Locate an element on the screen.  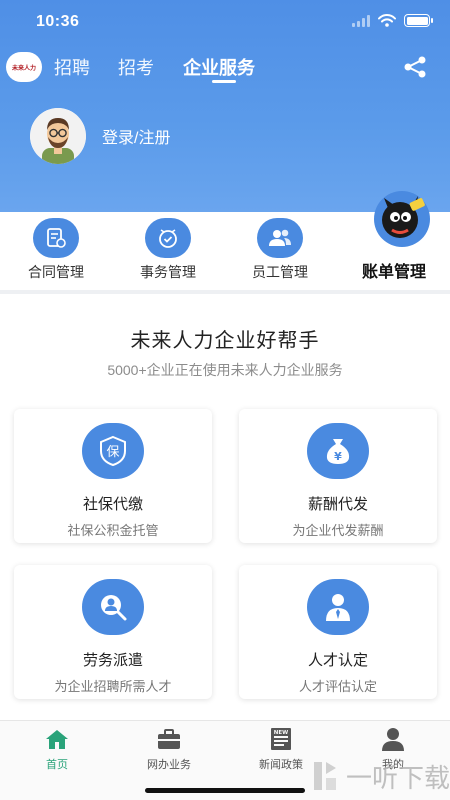
tab-home: 首页 is located at coordinates (57, 749).